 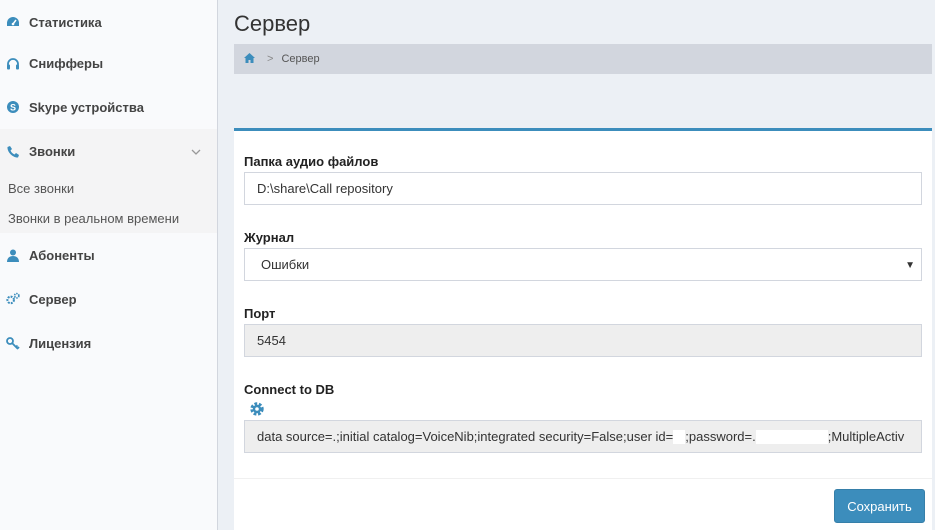 What do you see at coordinates (285, 264) in the screenshot?
I see `journal-selected-value: Ошибки` at bounding box center [285, 264].